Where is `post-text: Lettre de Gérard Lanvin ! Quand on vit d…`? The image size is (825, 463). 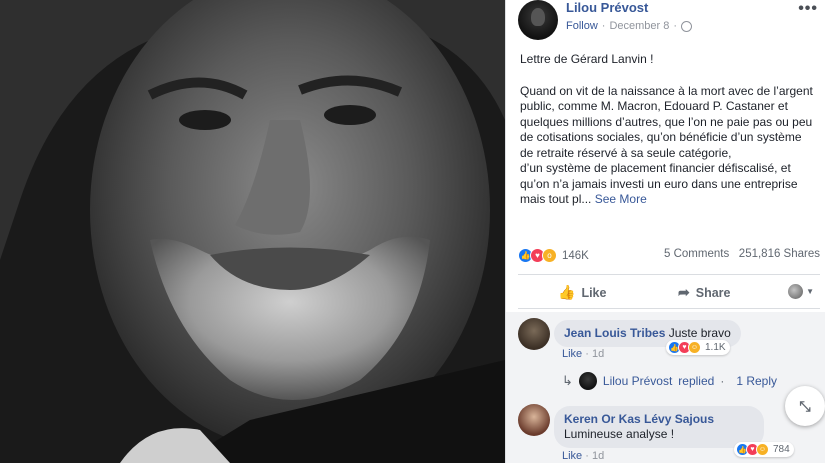 post-text: Lettre de Gérard Lanvin ! Quand on vit d… is located at coordinates (669, 138).